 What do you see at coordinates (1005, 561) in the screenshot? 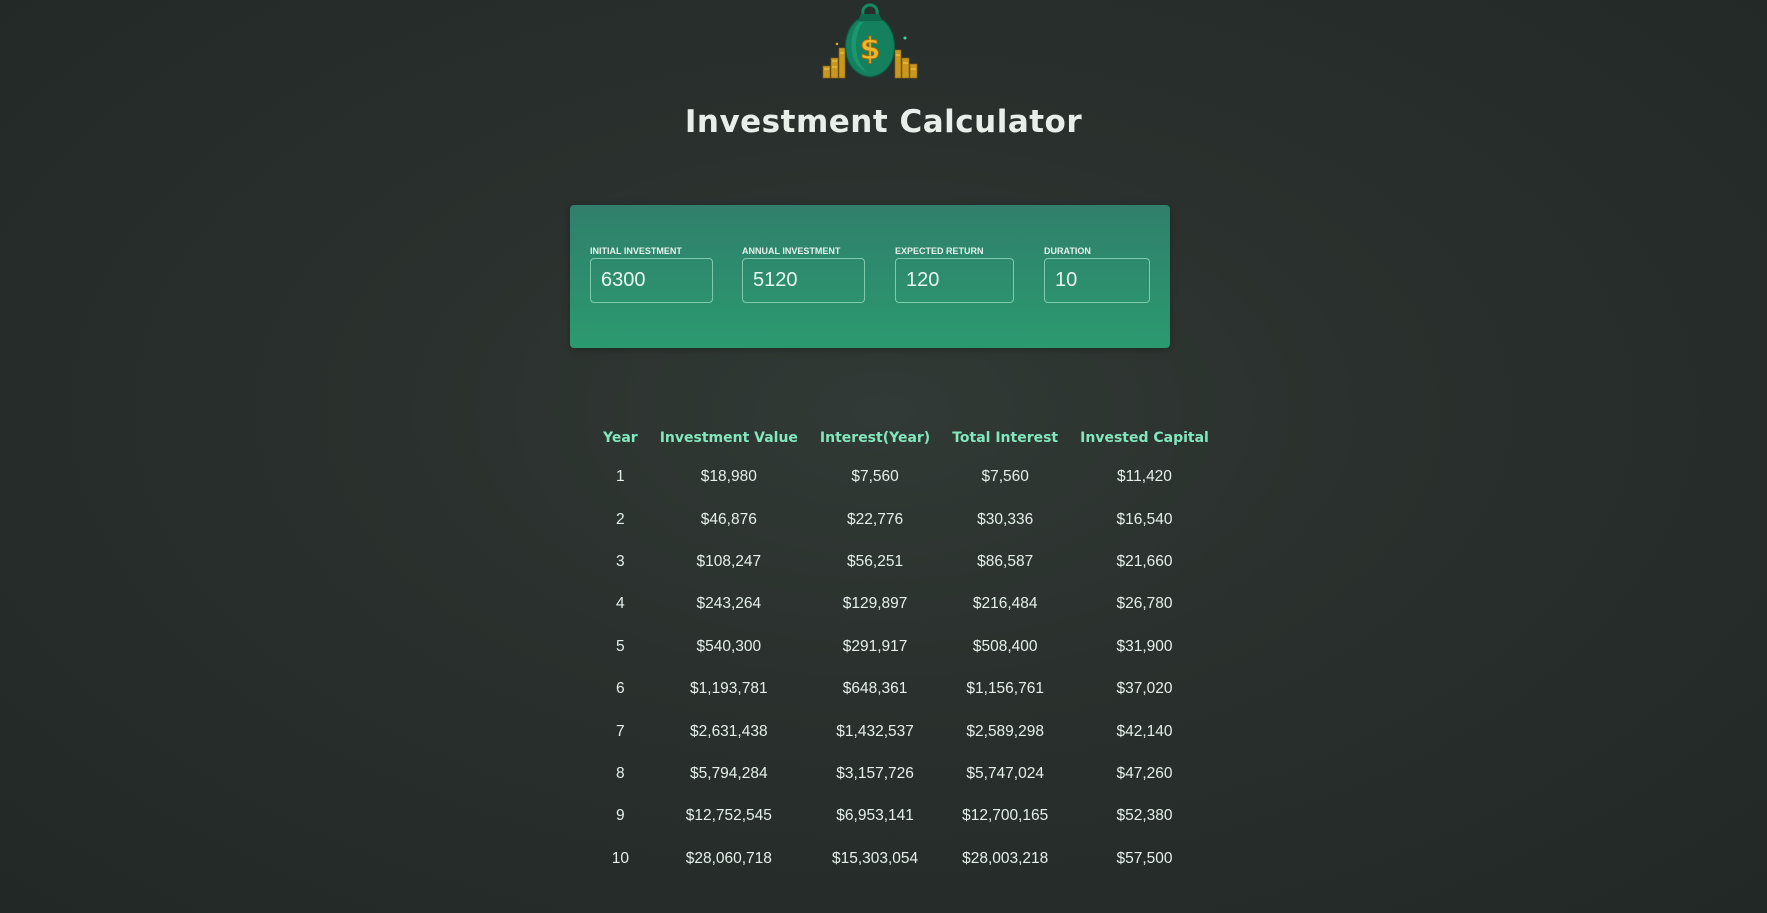
I see `total-interest-cell: $86,587` at bounding box center [1005, 561].